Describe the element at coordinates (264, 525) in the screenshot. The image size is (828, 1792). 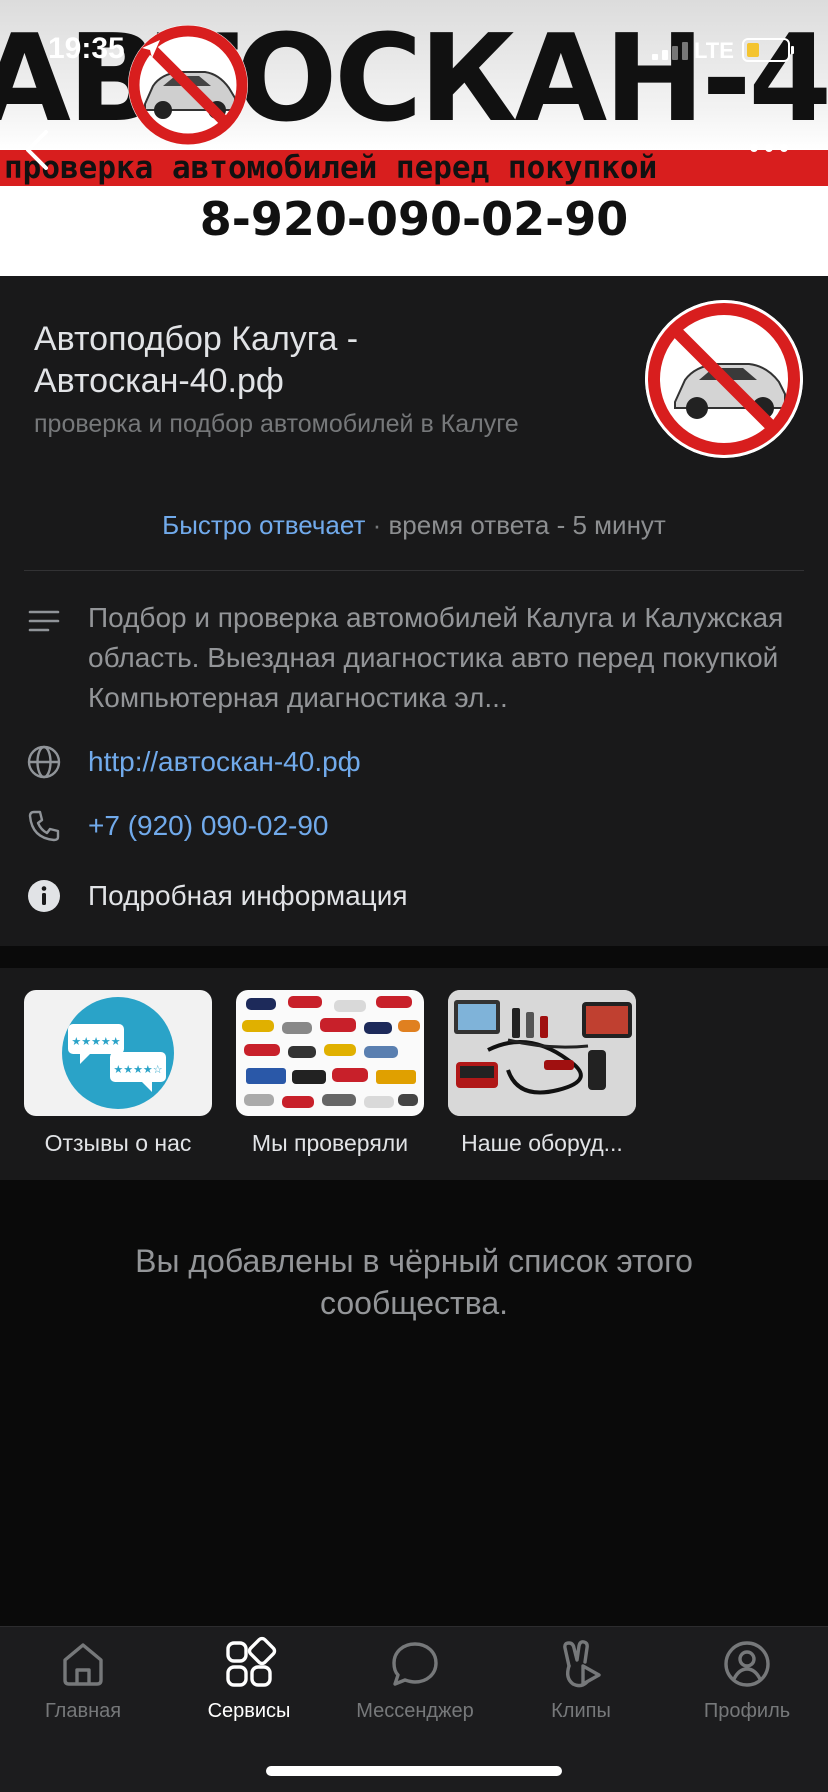
I see `fast-reply-badge: Быстро отвечает` at that location.